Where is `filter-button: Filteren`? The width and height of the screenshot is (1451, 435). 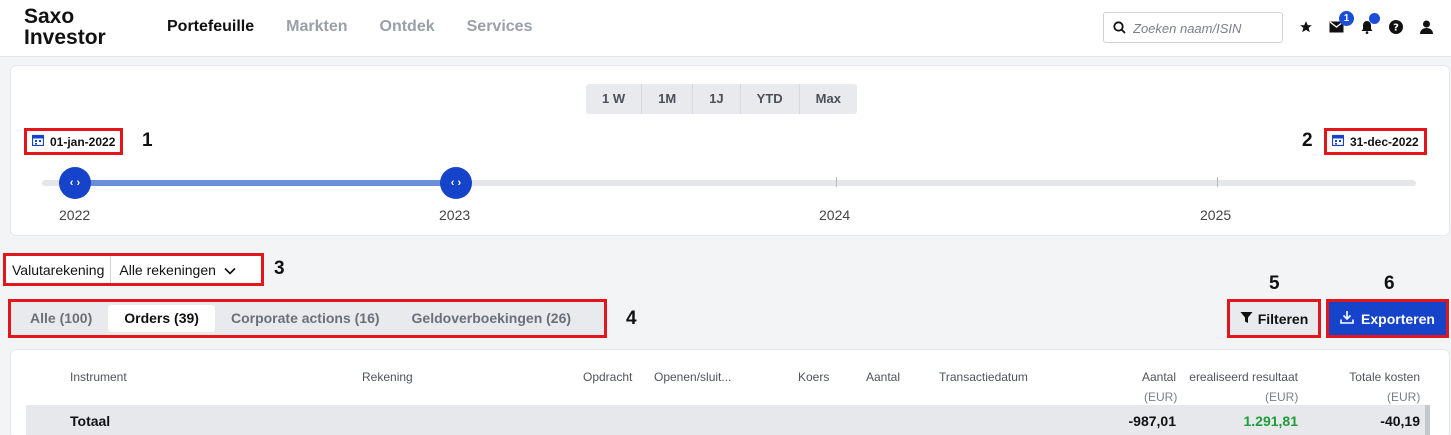
filter-button: Filteren is located at coordinates (1274, 318).